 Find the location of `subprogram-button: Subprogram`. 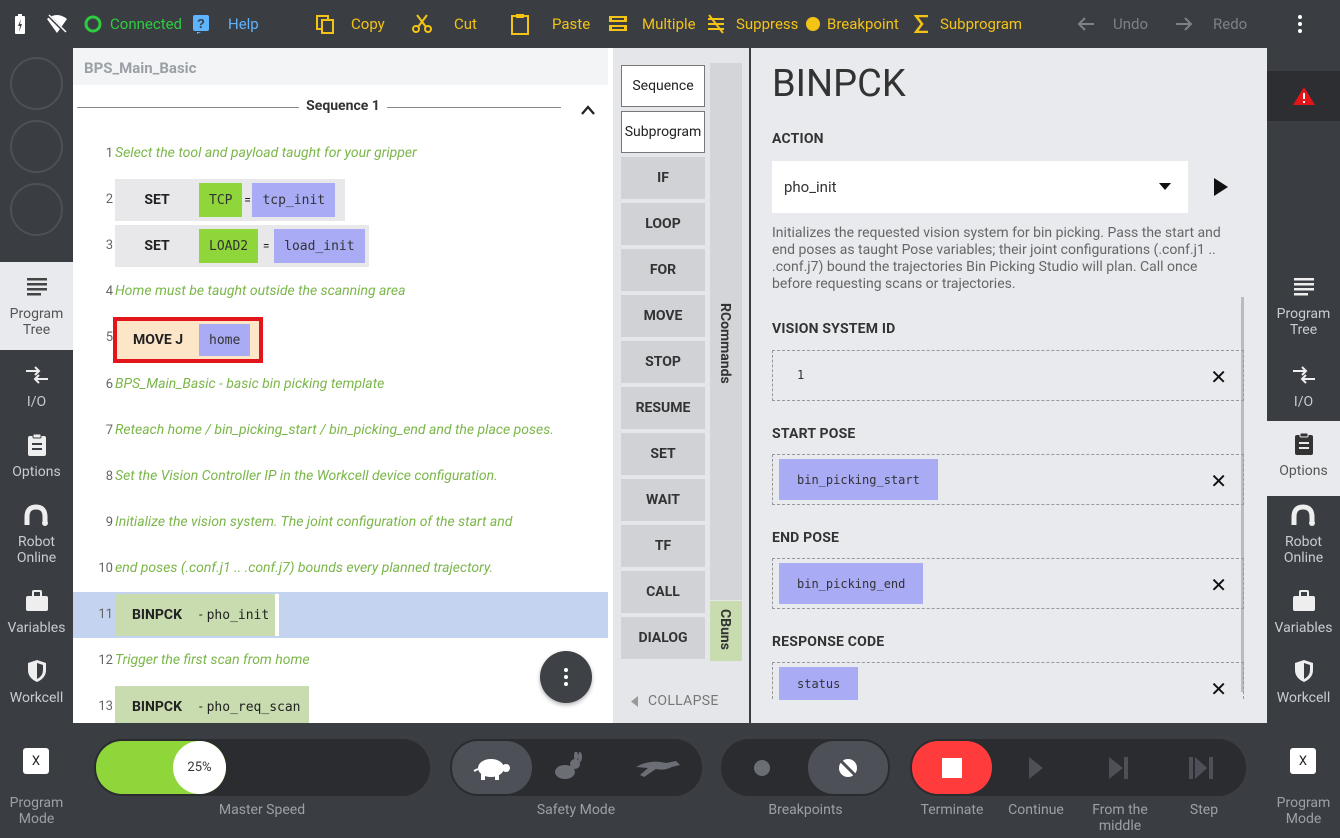

subprogram-button: Subprogram is located at coordinates (968, 24).